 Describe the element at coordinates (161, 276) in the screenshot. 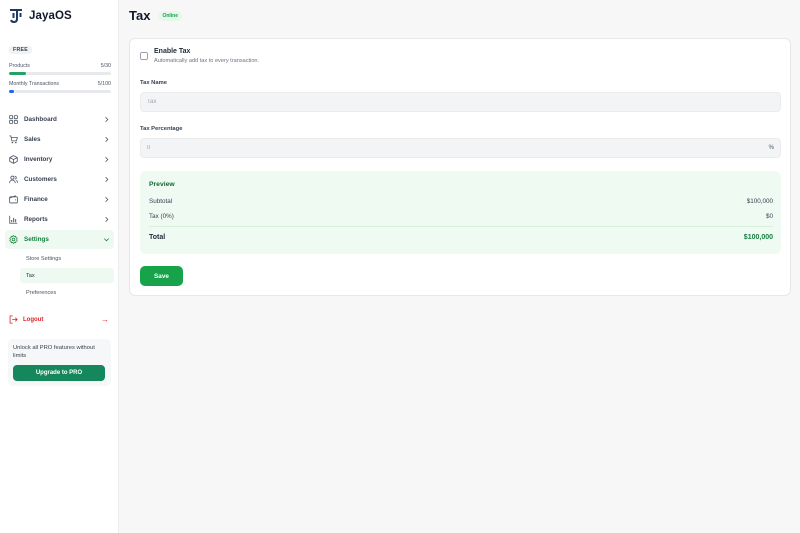

I see `save-button: Save` at that location.